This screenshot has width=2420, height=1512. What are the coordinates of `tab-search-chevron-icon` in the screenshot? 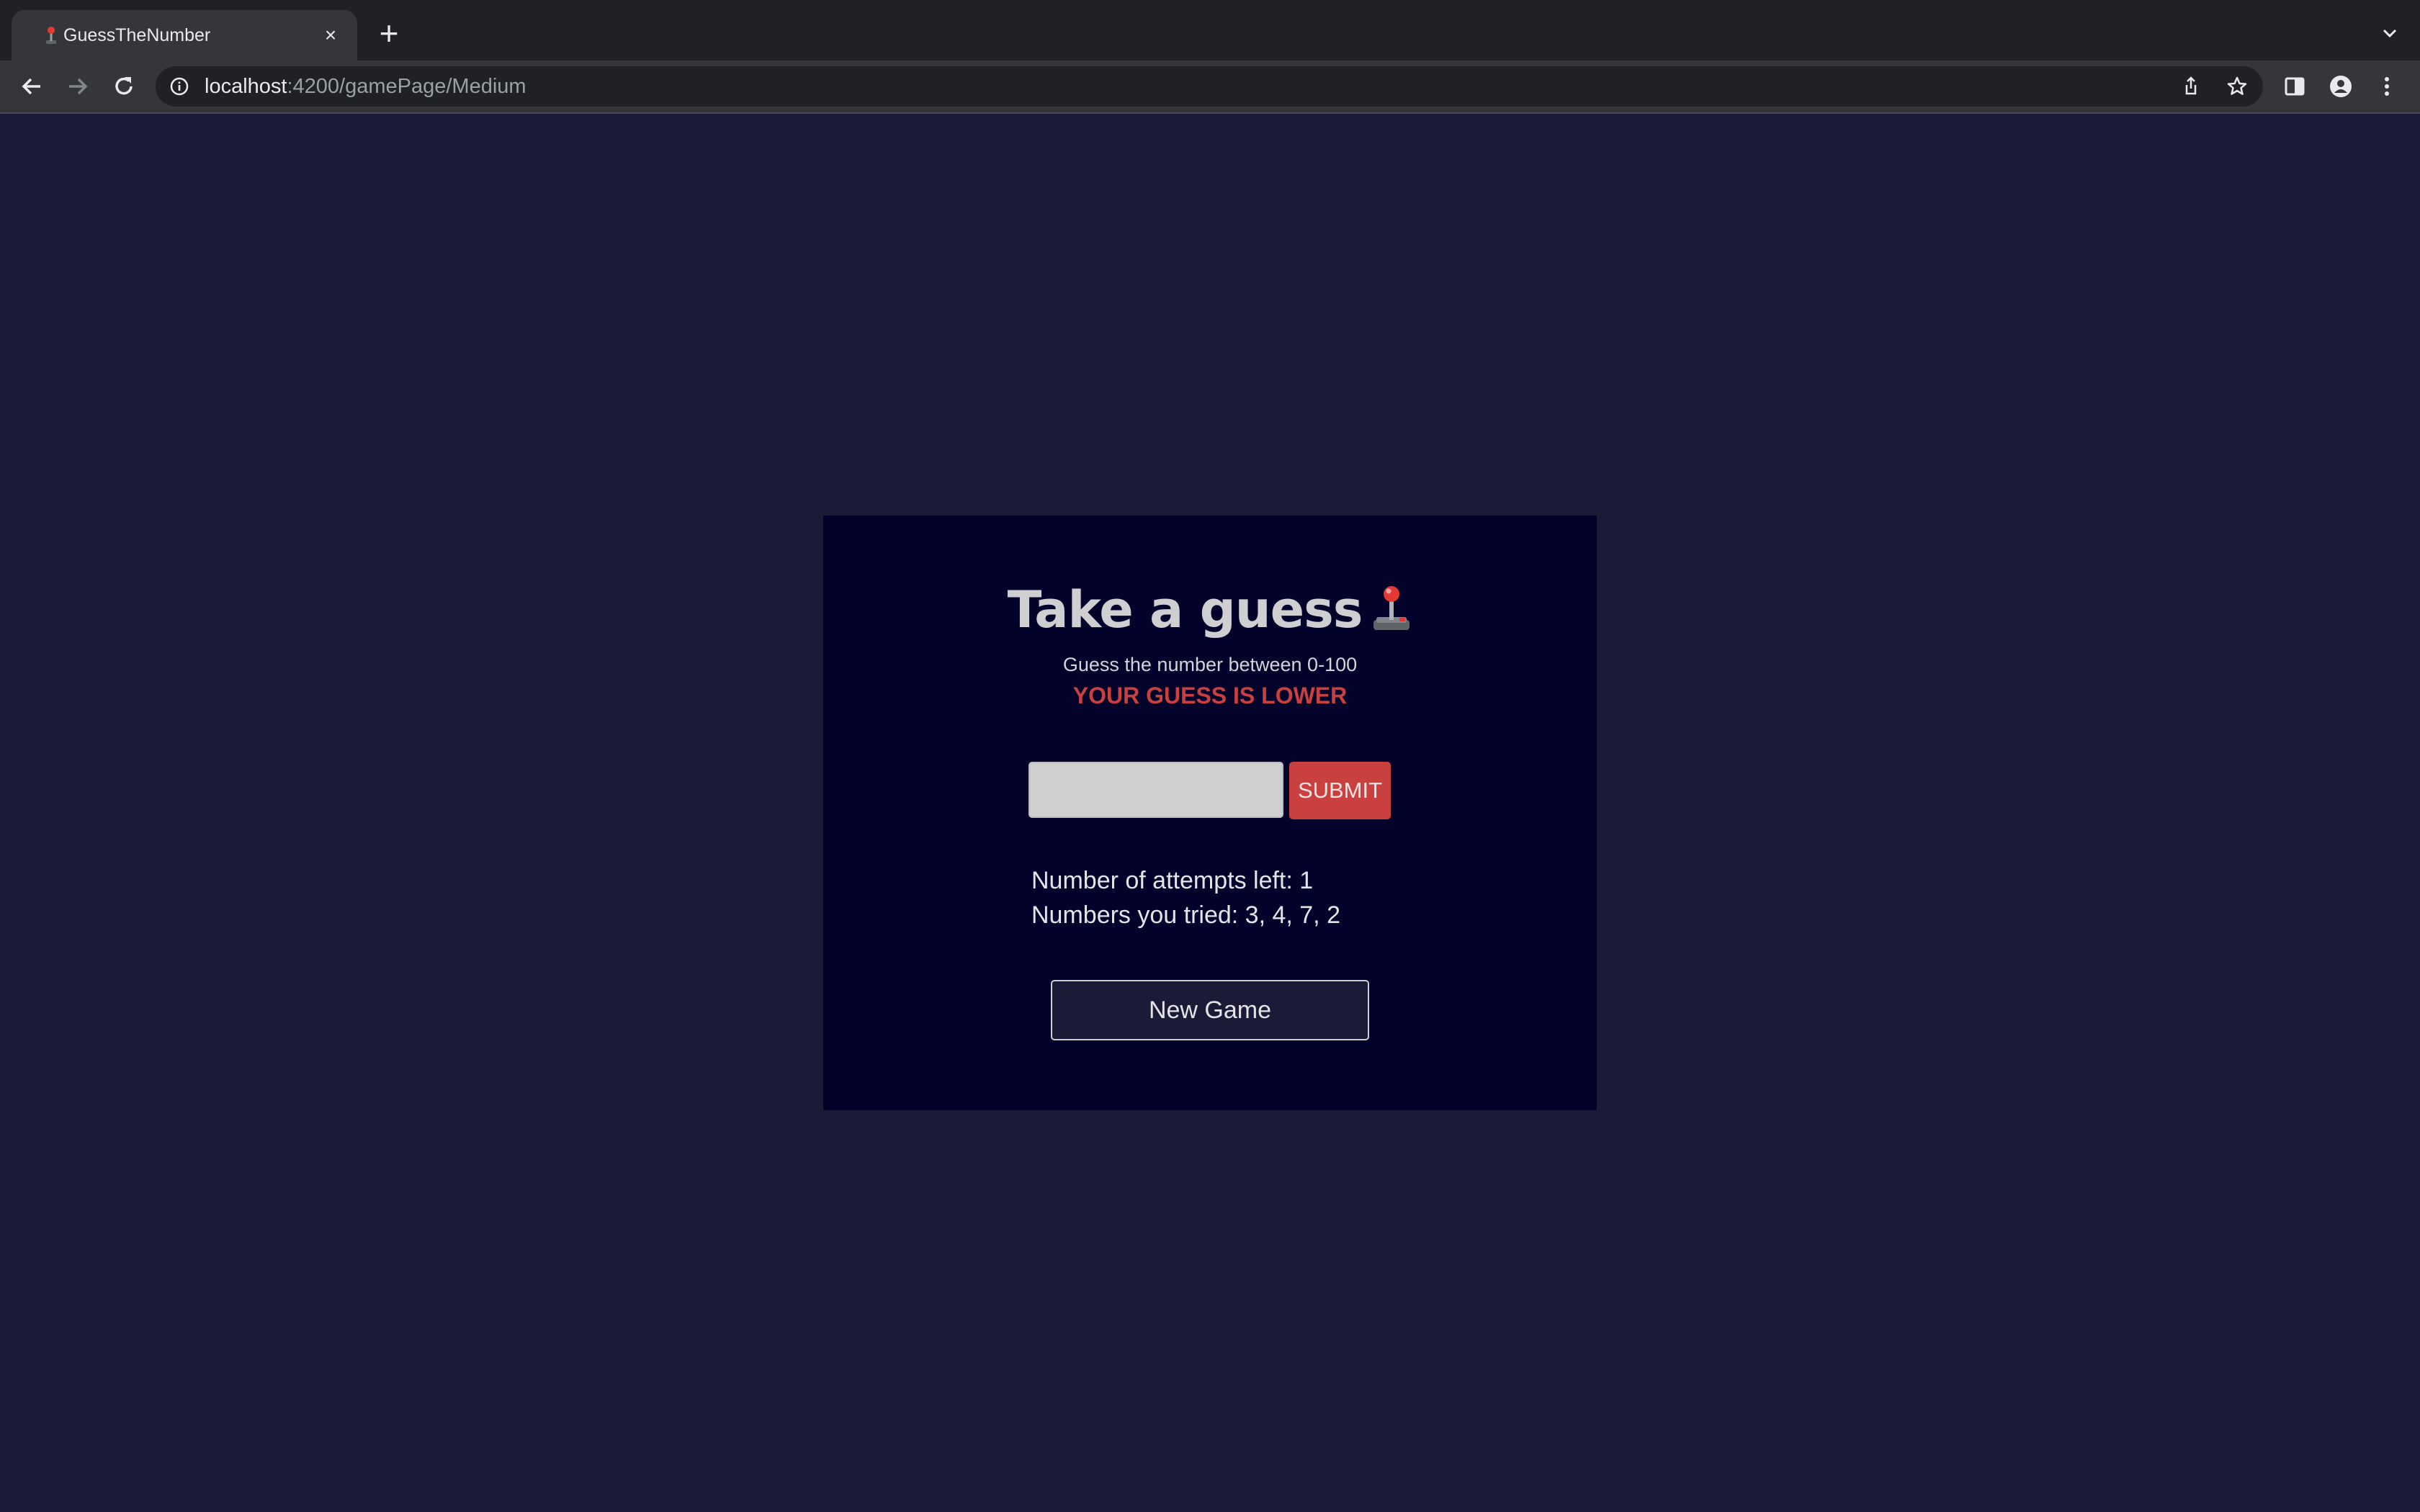 It's located at (2389, 33).